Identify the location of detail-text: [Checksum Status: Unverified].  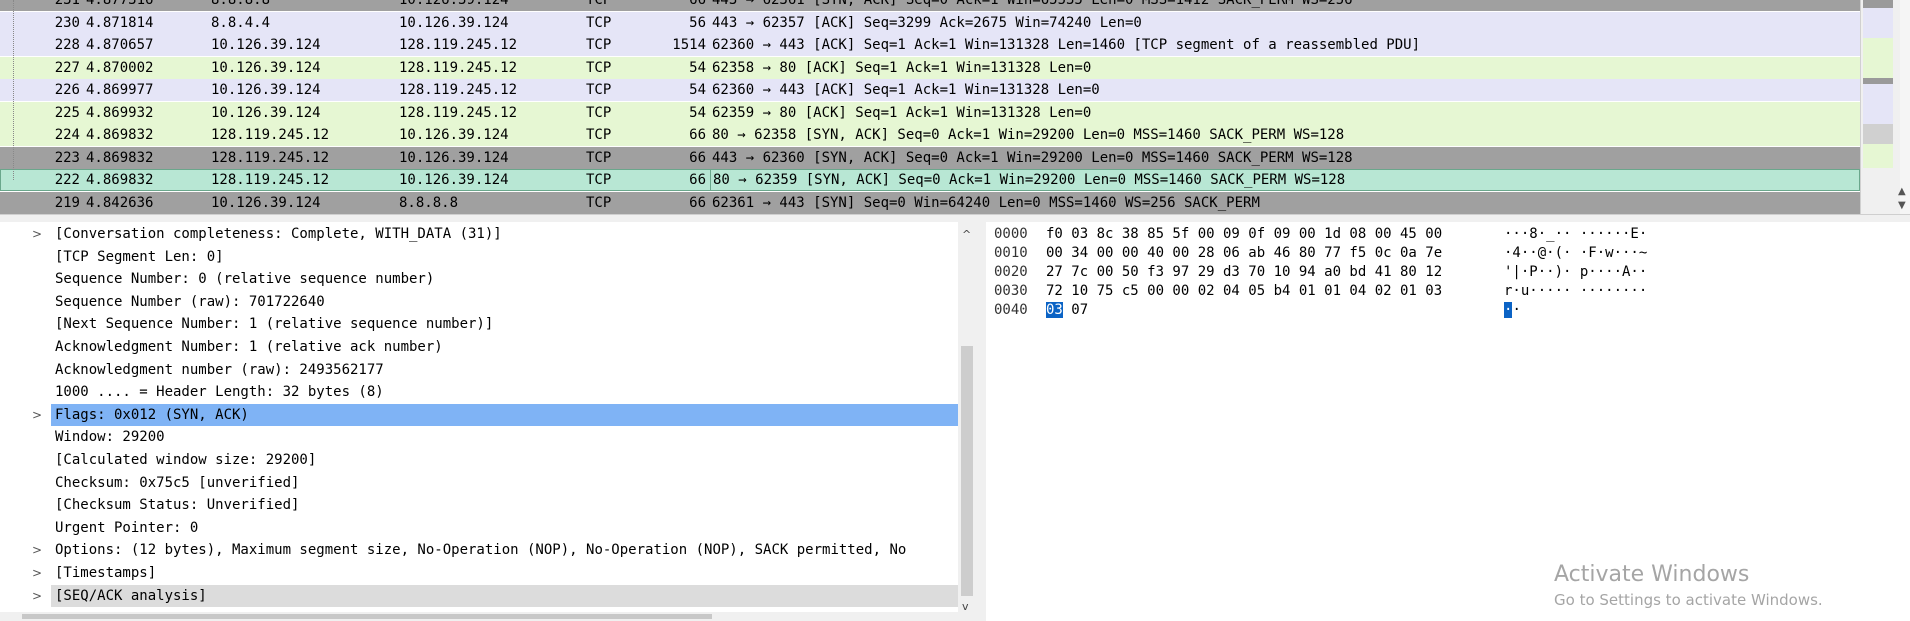
(177, 505).